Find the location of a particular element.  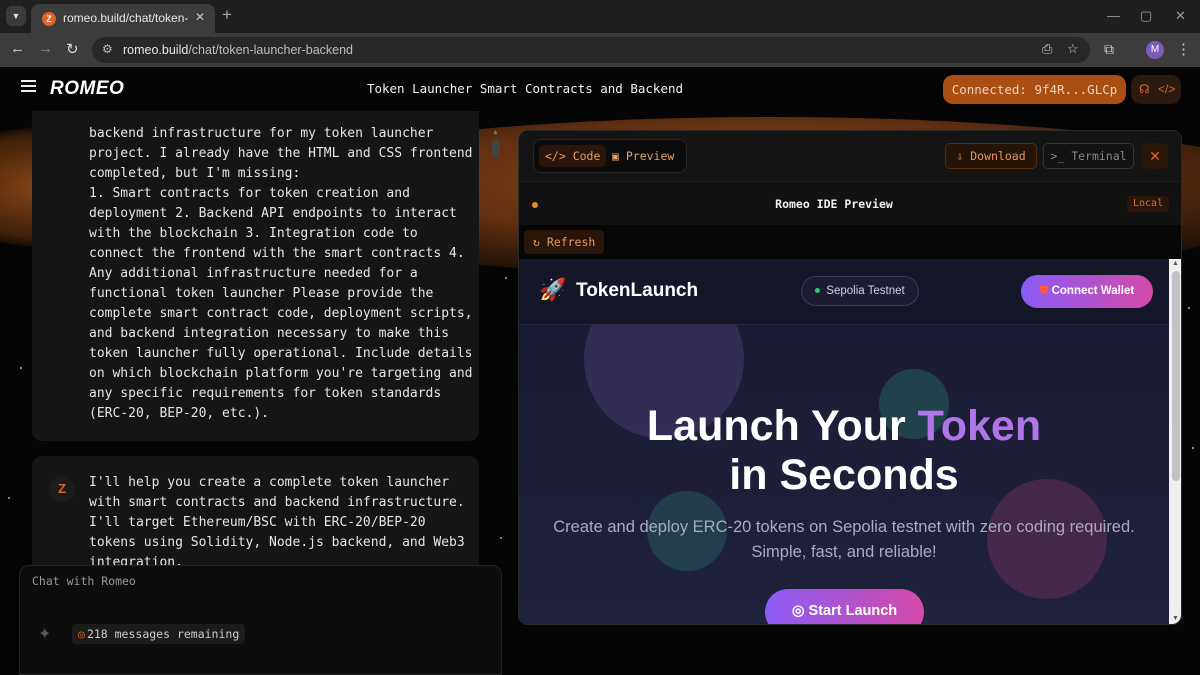

tab-code: </> Code is located at coordinates (573, 156).